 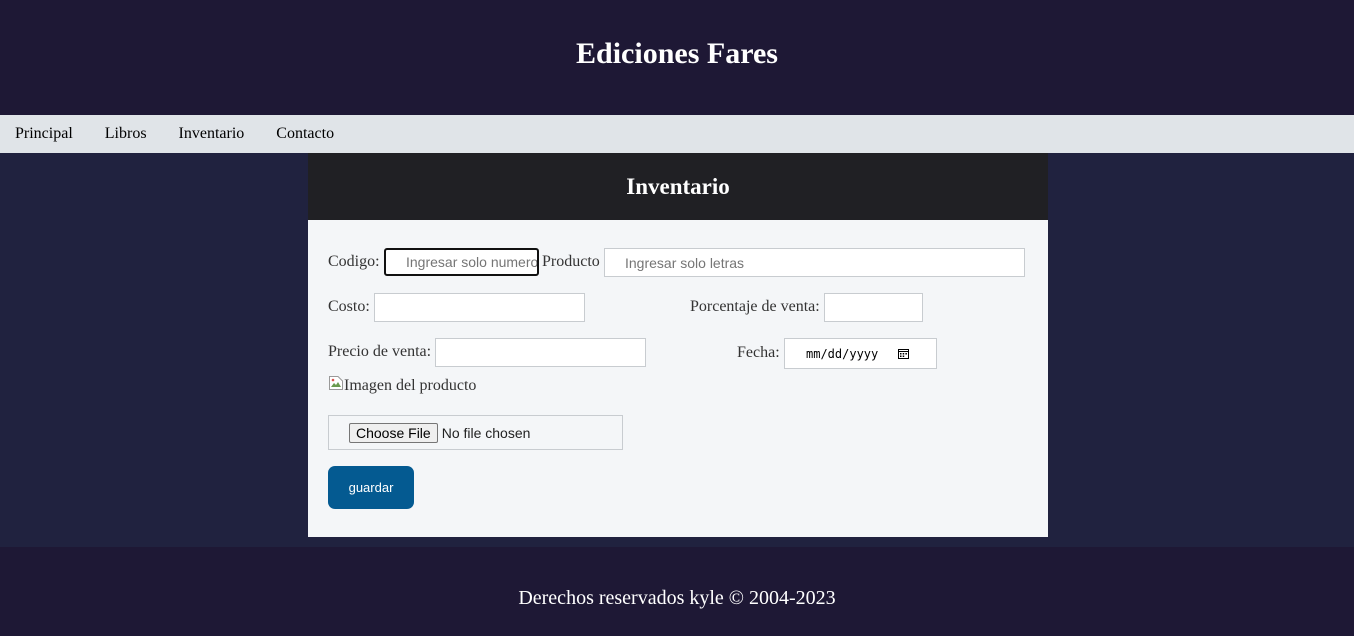 What do you see at coordinates (410, 385) in the screenshot?
I see `image-alt-text: Imagen del producto` at bounding box center [410, 385].